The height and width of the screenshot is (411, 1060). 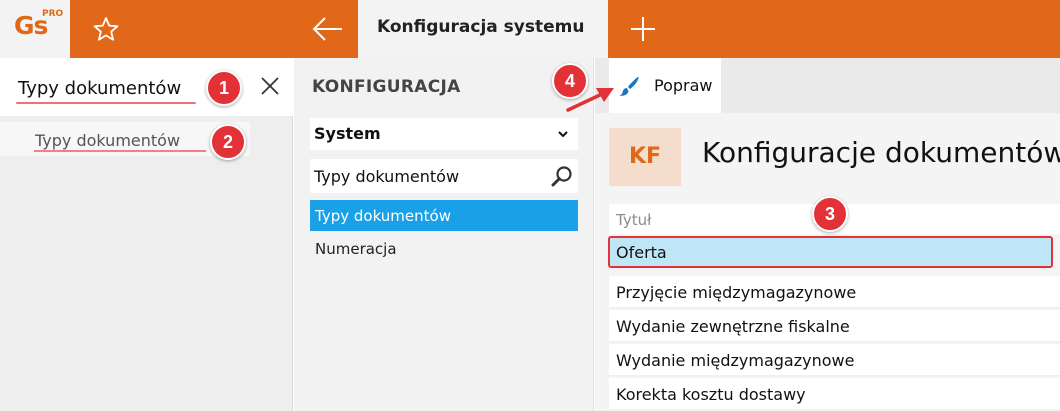 I want to click on close-icon, so click(x=270, y=86).